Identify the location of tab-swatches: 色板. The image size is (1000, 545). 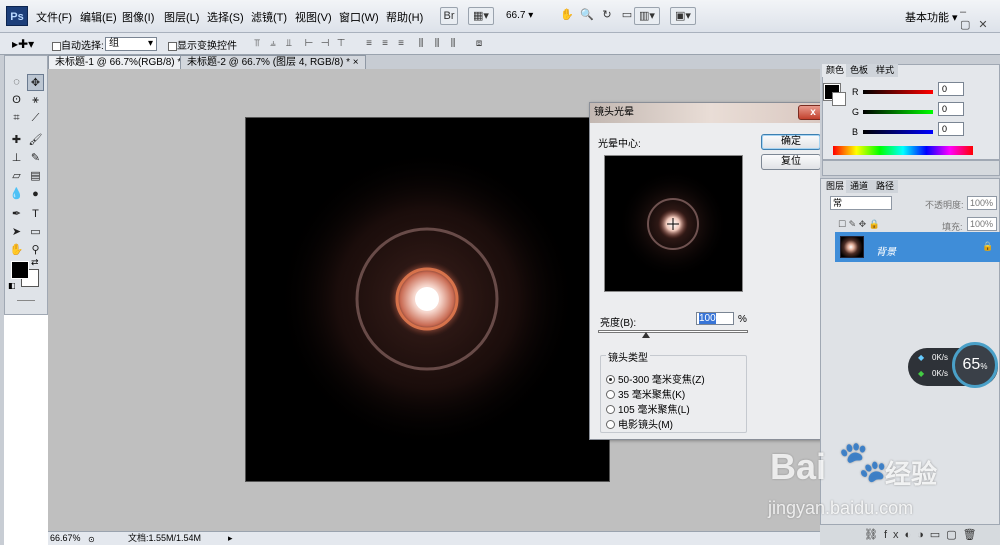
(859, 70).